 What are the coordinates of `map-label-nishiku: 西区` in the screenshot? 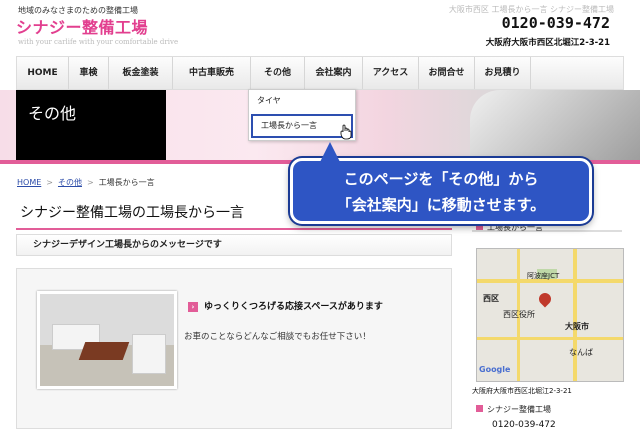 It's located at (491, 298).